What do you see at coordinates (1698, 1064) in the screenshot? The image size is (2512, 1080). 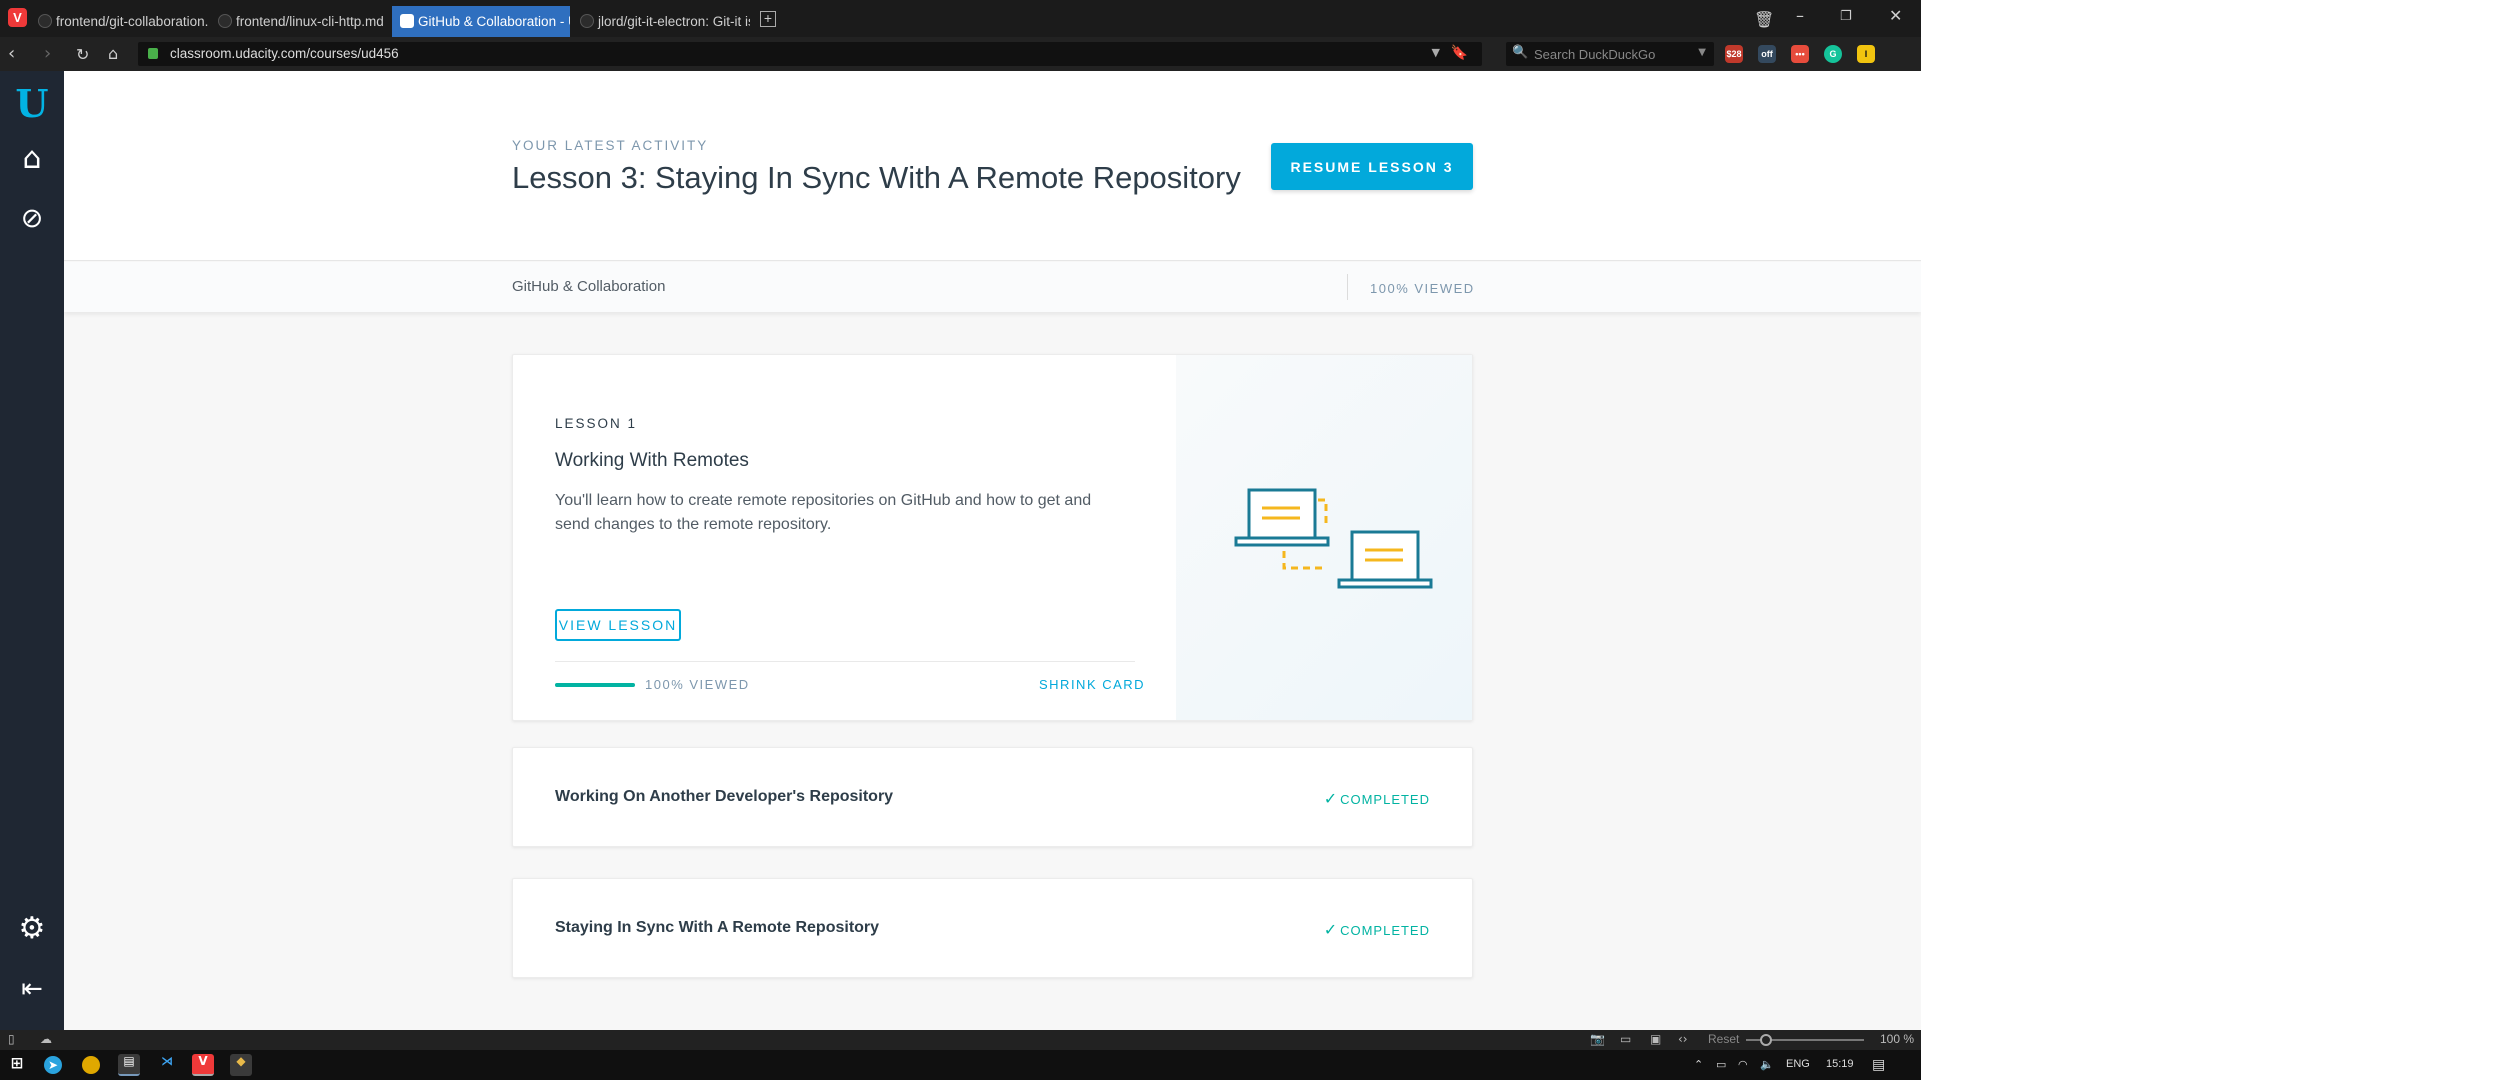 I see `tray-chevron-up-icon: ⌃` at bounding box center [1698, 1064].